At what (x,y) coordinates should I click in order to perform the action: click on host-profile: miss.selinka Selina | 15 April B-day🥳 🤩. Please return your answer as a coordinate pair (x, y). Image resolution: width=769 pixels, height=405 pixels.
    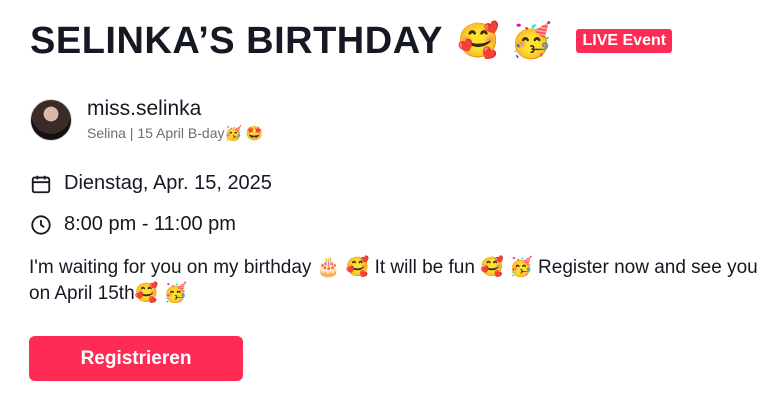
    Looking at the image, I should click on (146, 119).